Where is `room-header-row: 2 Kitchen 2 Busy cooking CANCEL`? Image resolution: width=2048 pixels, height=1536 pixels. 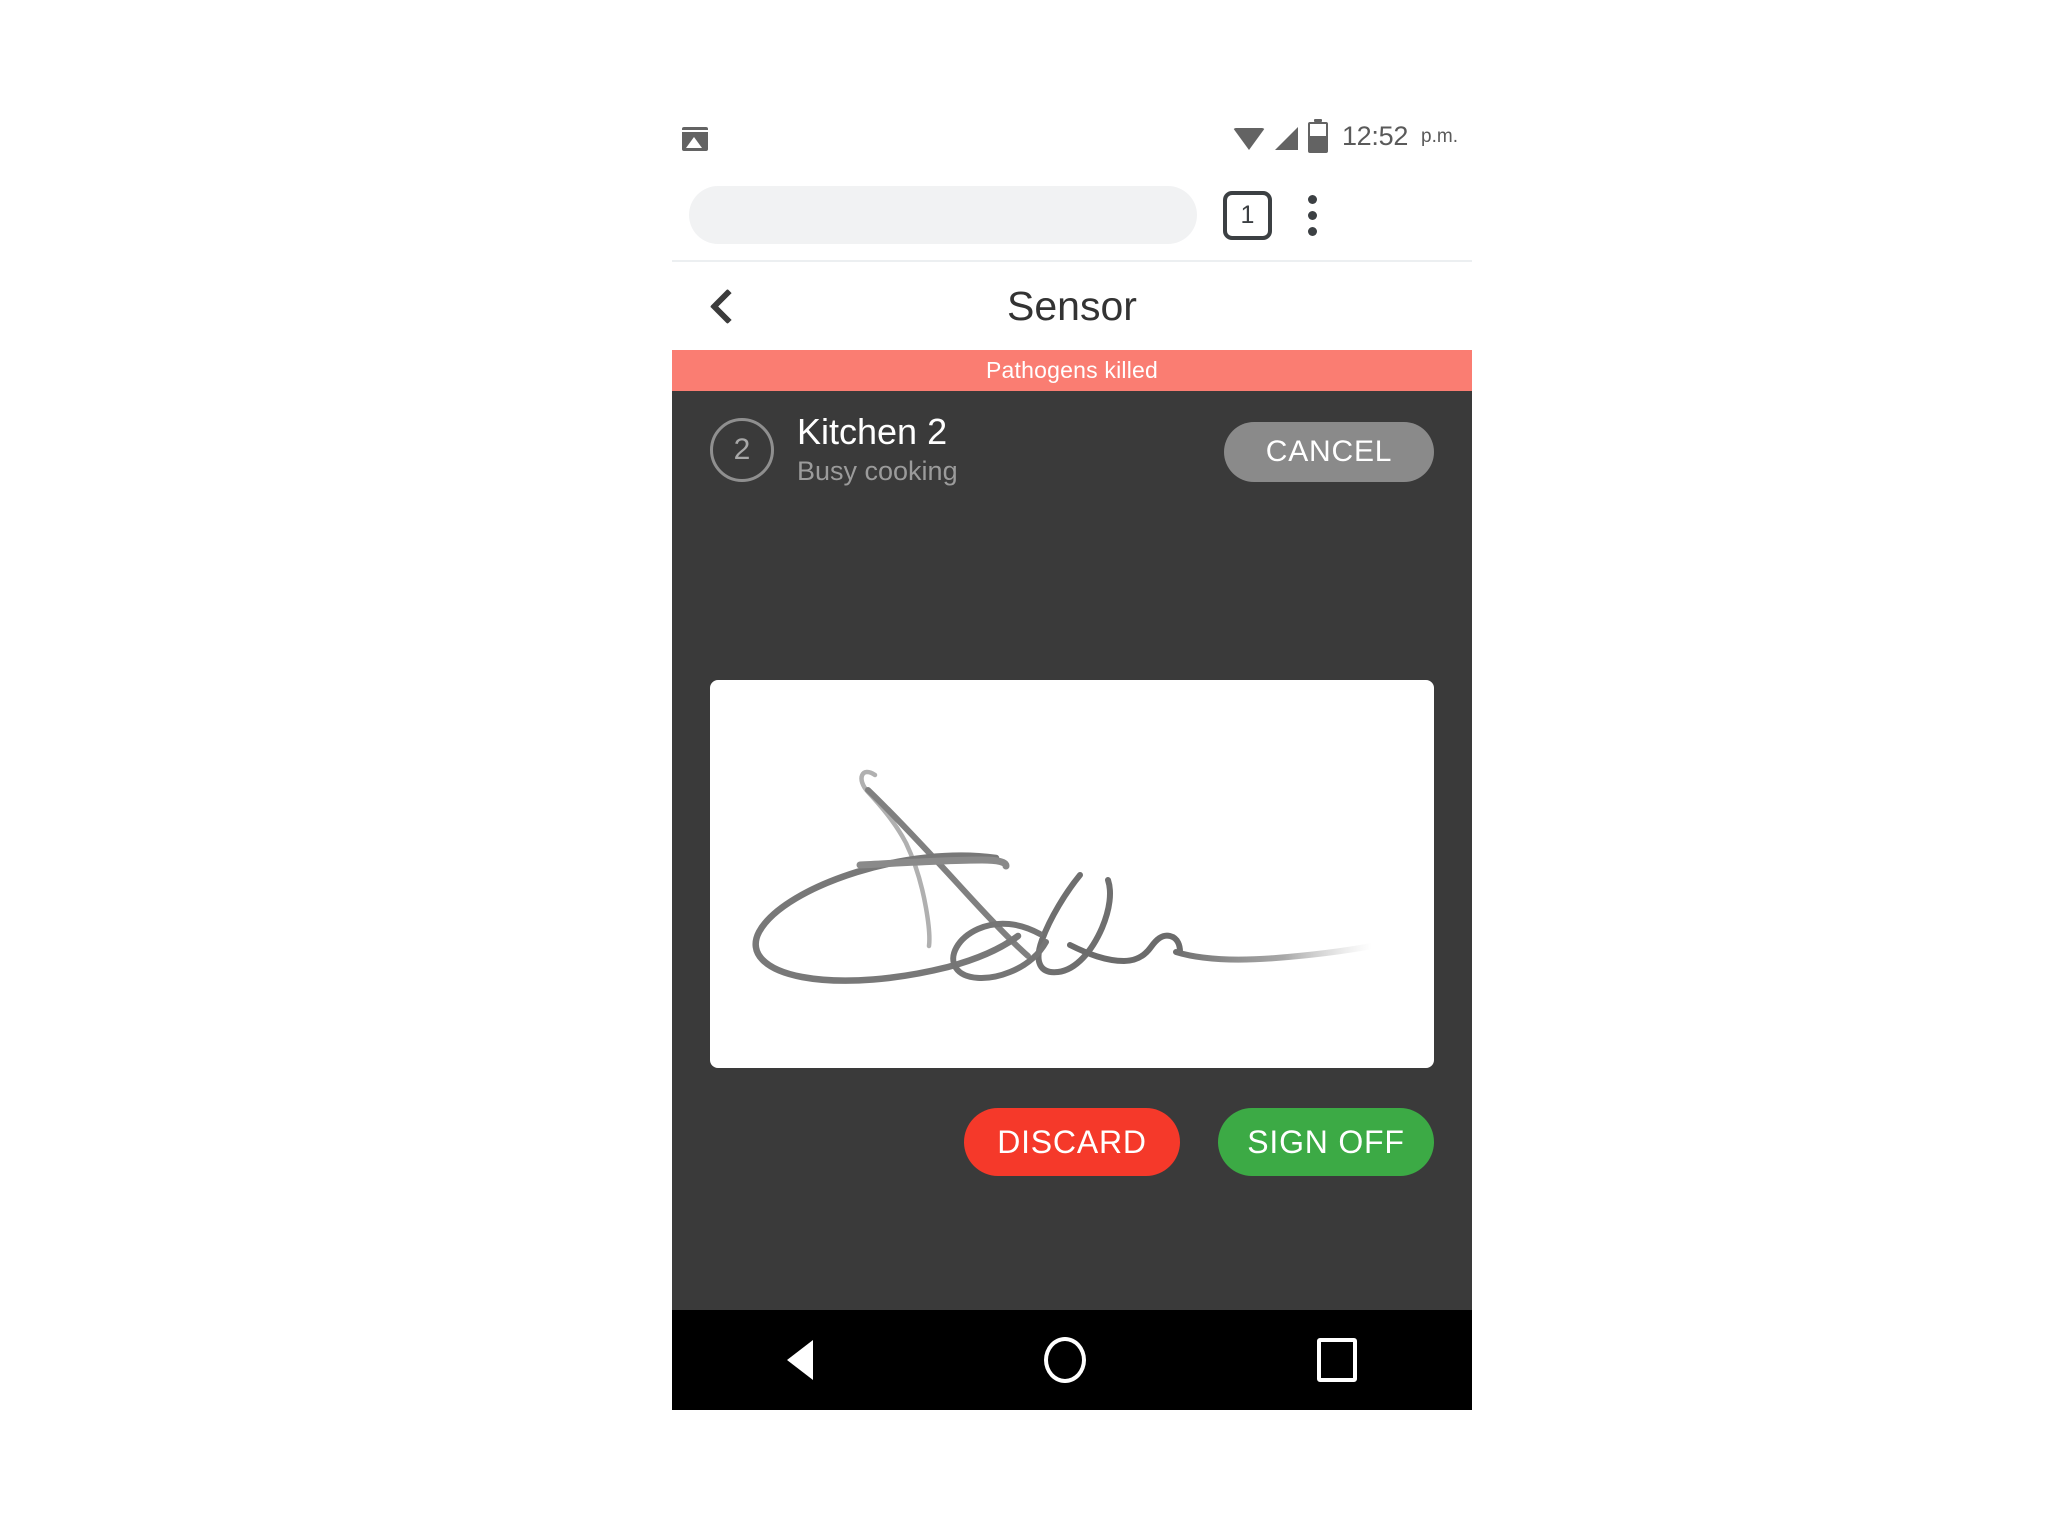 room-header-row: 2 Kitchen 2 Busy cooking CANCEL is located at coordinates (1072, 450).